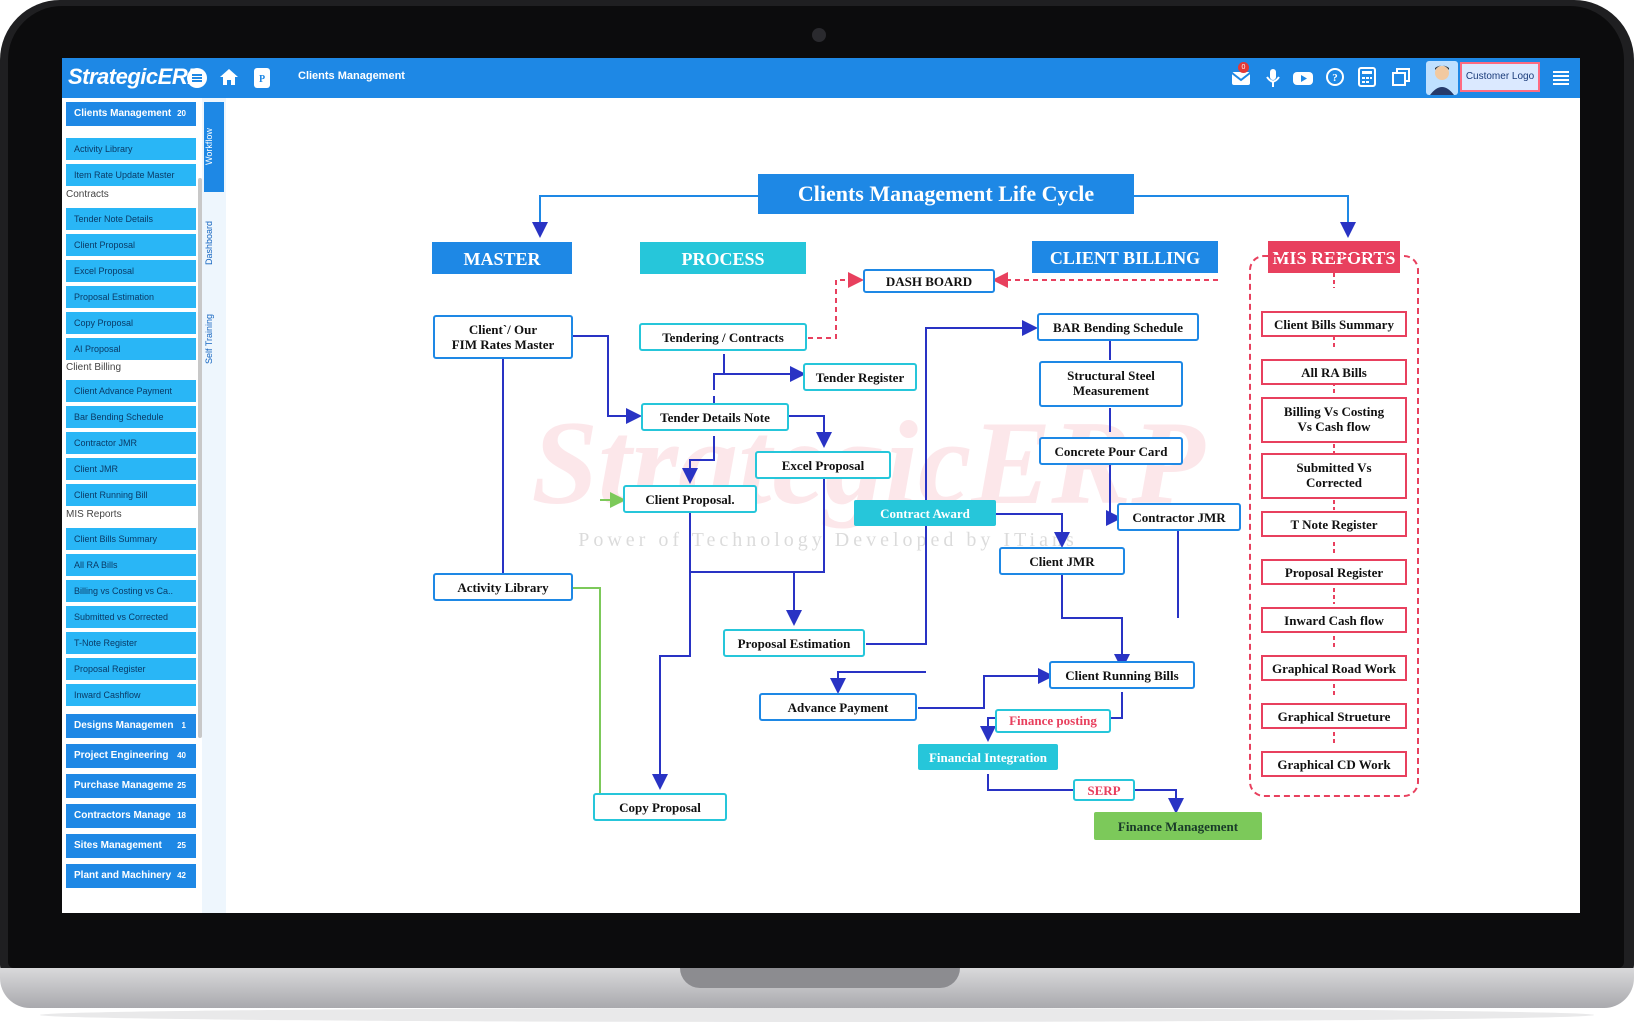 This screenshot has height=1029, width=1634. What do you see at coordinates (715, 417) in the screenshot?
I see `node-tender-details-note: Tender Details Note` at bounding box center [715, 417].